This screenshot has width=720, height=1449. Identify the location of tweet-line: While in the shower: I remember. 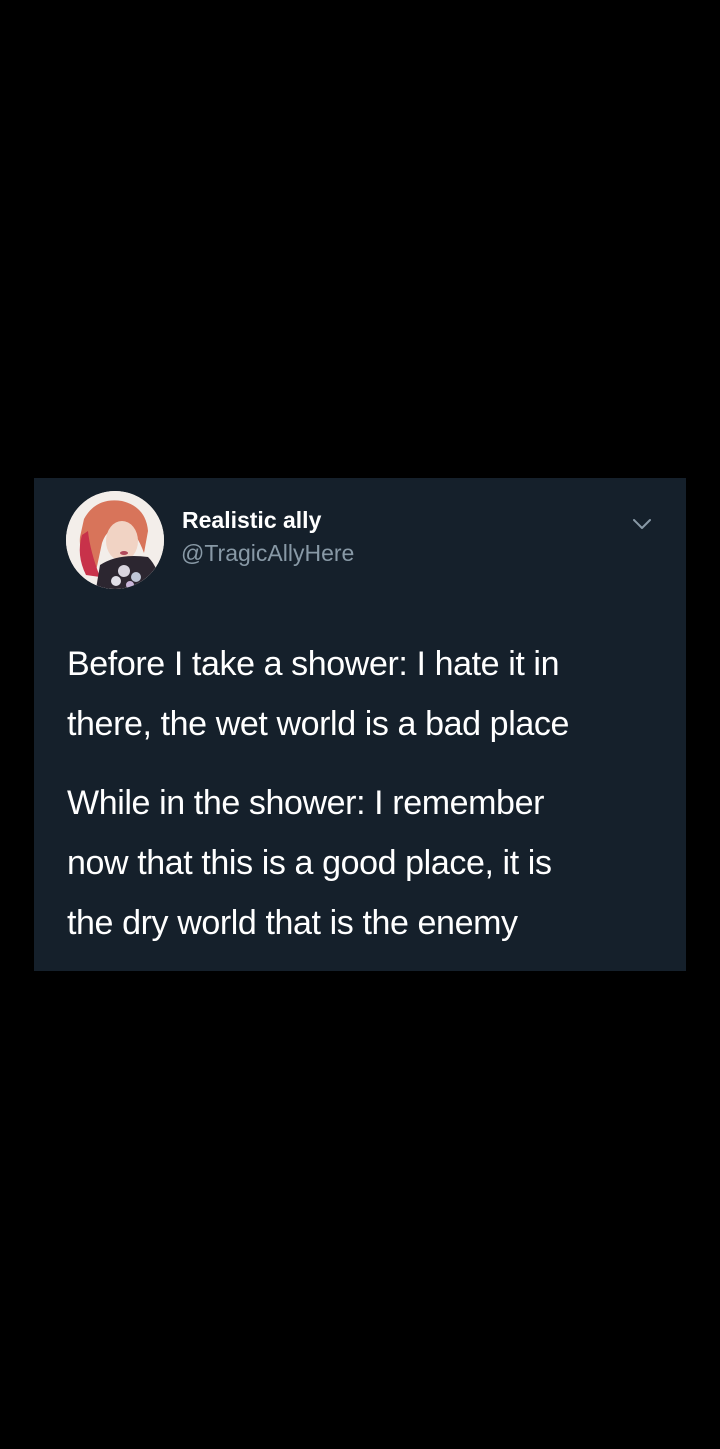
(305, 803).